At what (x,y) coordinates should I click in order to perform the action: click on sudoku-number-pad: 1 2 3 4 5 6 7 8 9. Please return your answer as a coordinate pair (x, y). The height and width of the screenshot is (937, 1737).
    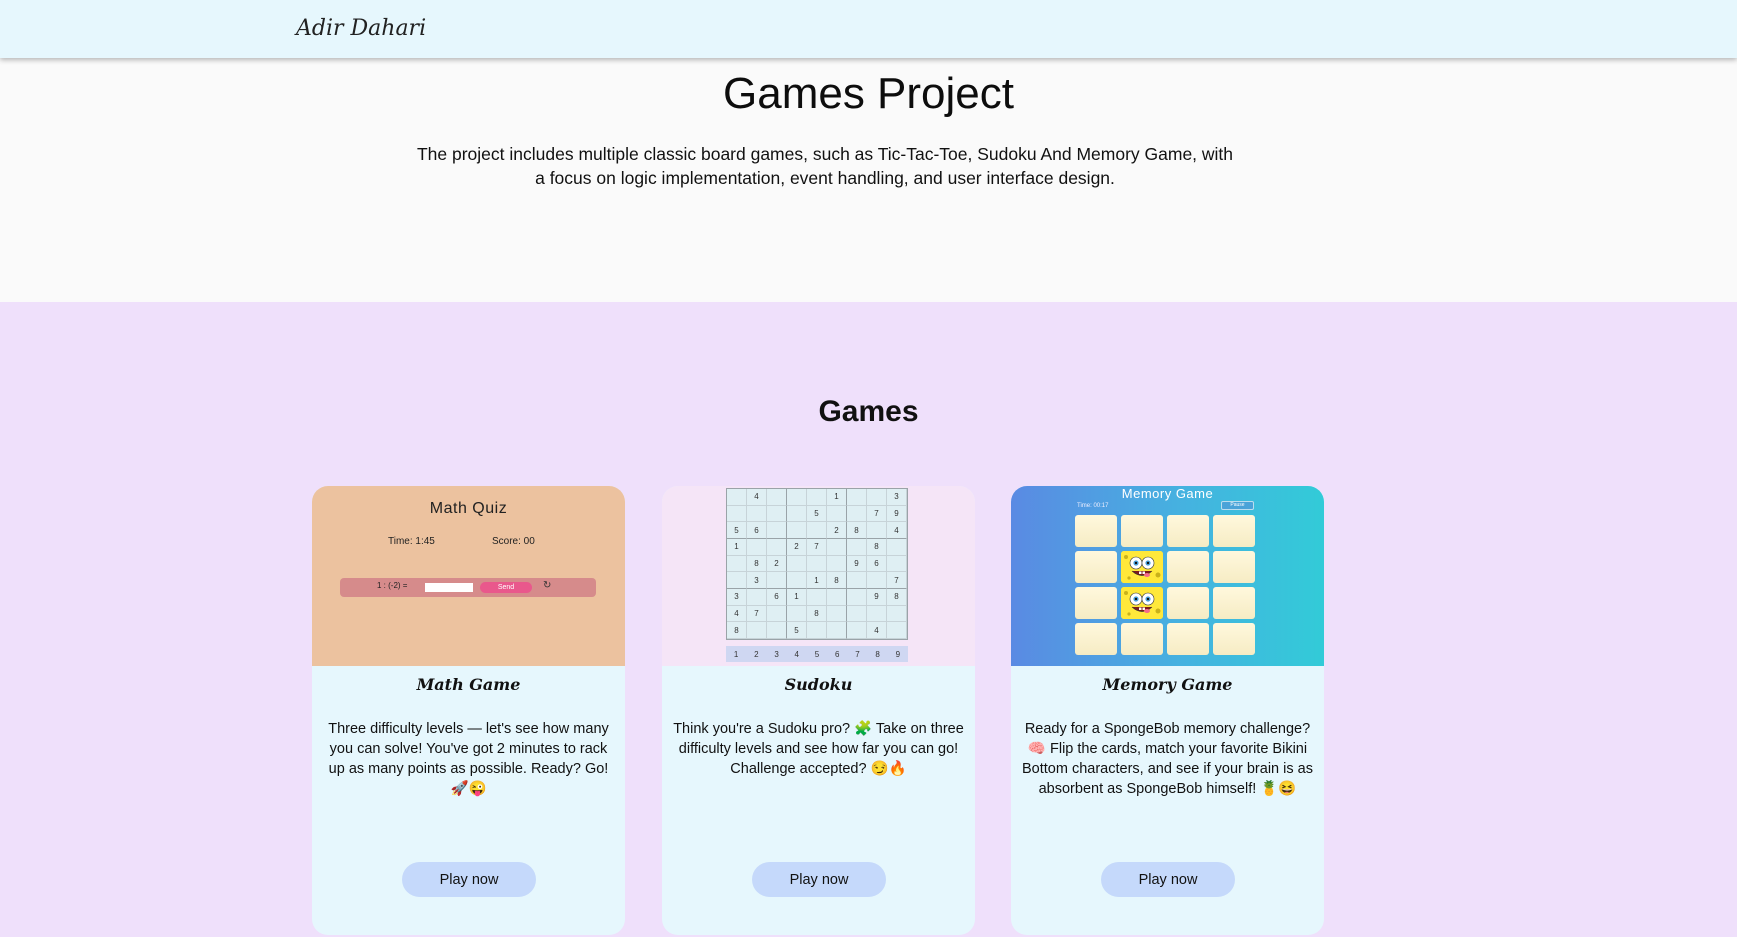
    Looking at the image, I should click on (817, 654).